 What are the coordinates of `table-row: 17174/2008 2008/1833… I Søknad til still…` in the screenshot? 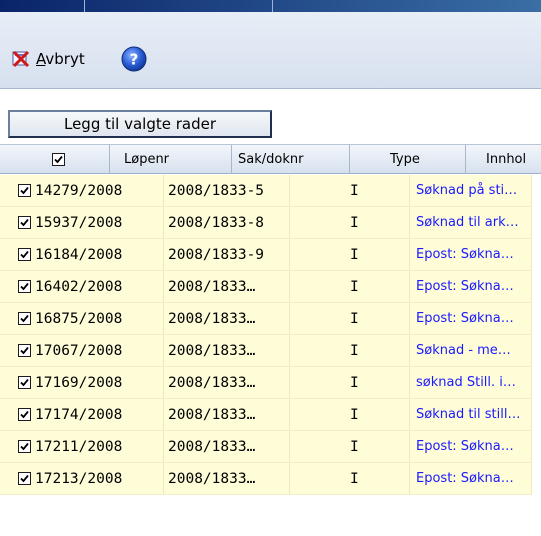 It's located at (270, 415).